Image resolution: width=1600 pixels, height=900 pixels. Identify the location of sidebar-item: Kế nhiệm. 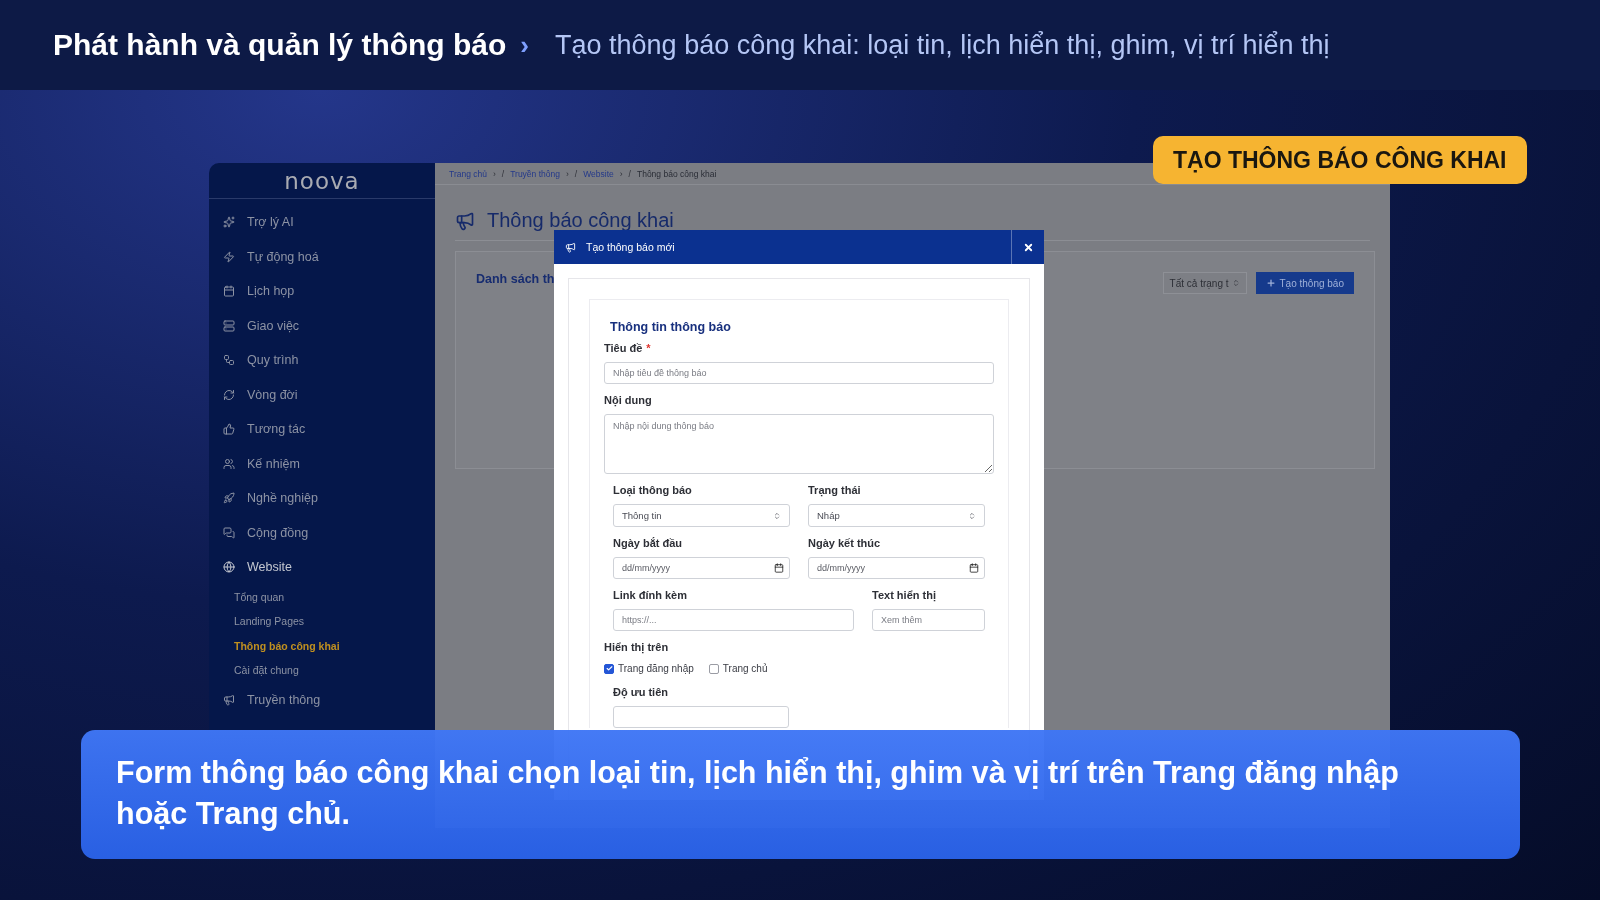
(322, 463).